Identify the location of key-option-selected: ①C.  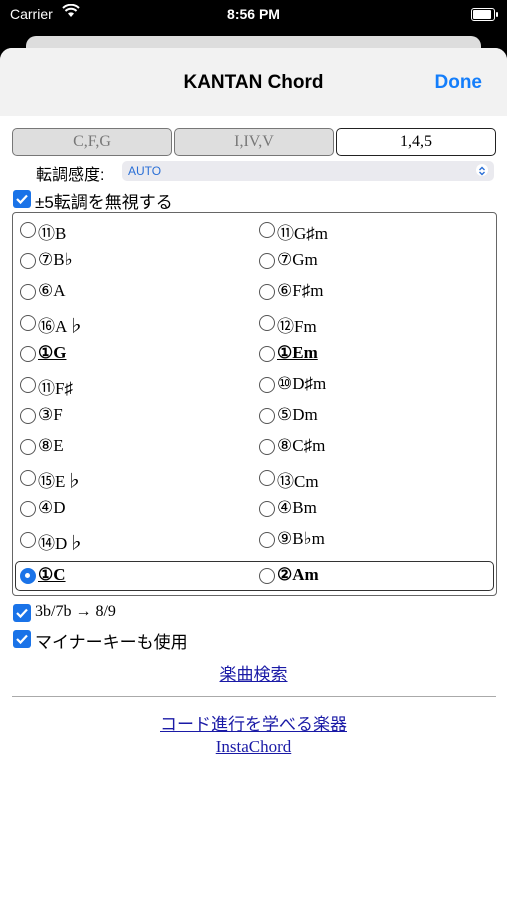
(133, 576).